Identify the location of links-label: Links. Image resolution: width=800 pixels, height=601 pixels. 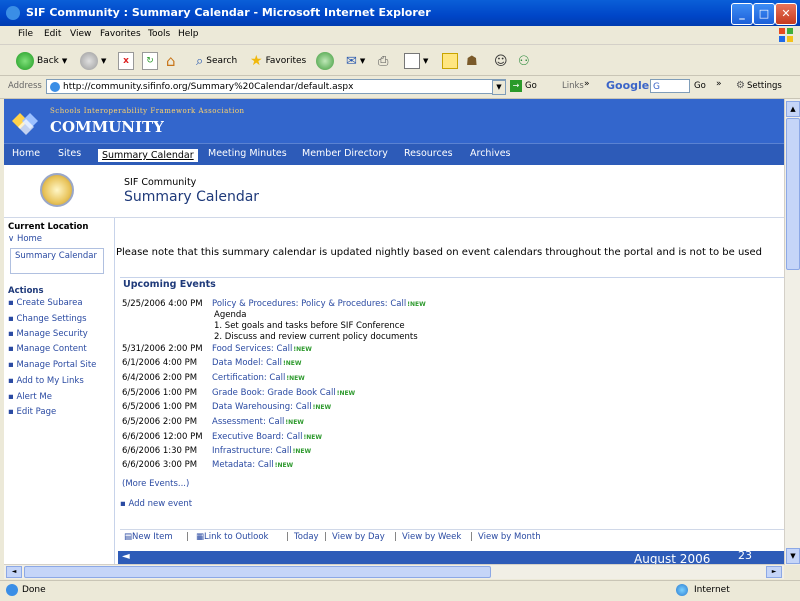
(573, 86).